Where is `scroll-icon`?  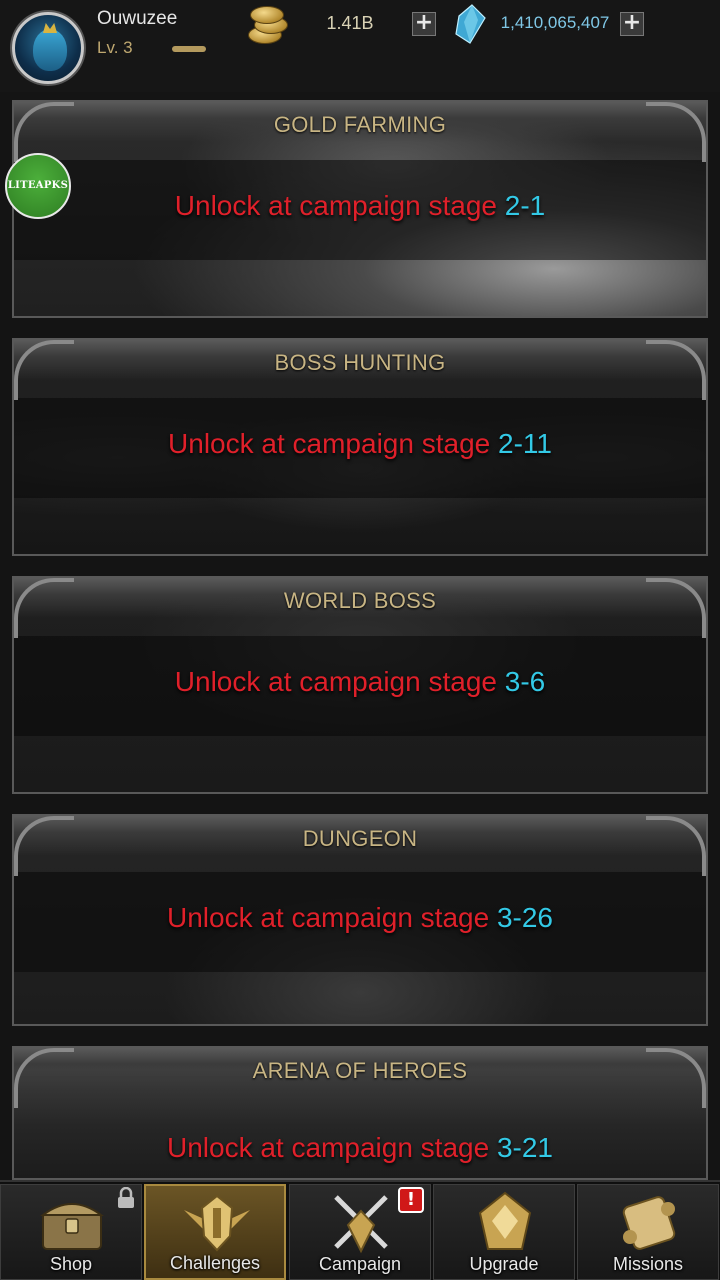
scroll-icon is located at coordinates (649, 1223).